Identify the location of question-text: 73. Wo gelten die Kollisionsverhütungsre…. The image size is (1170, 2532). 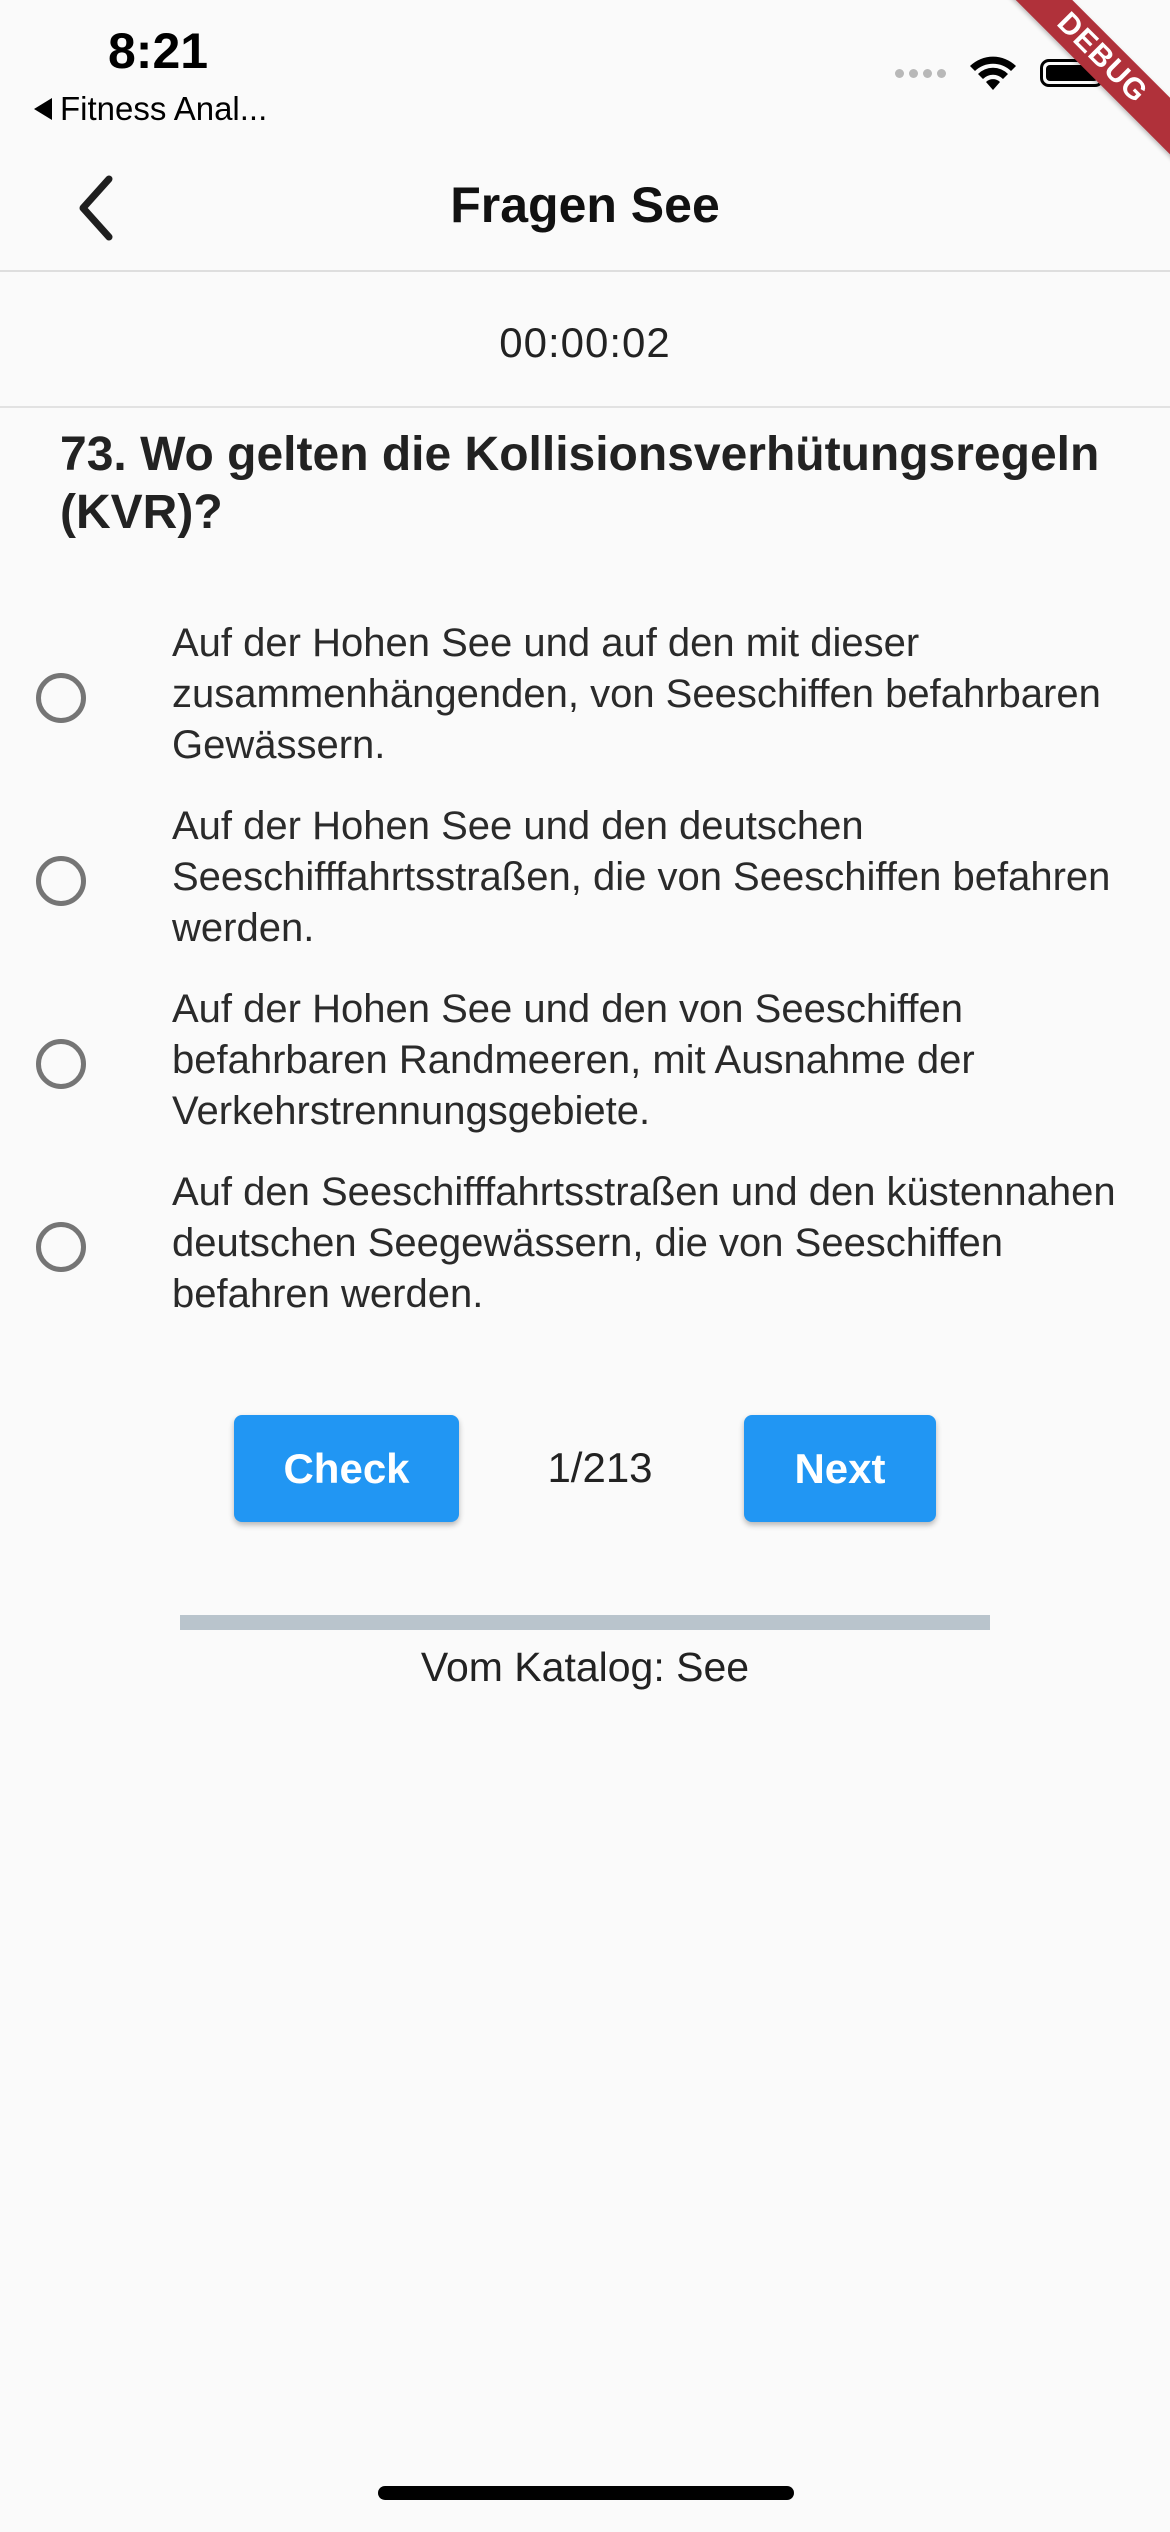
(580, 483).